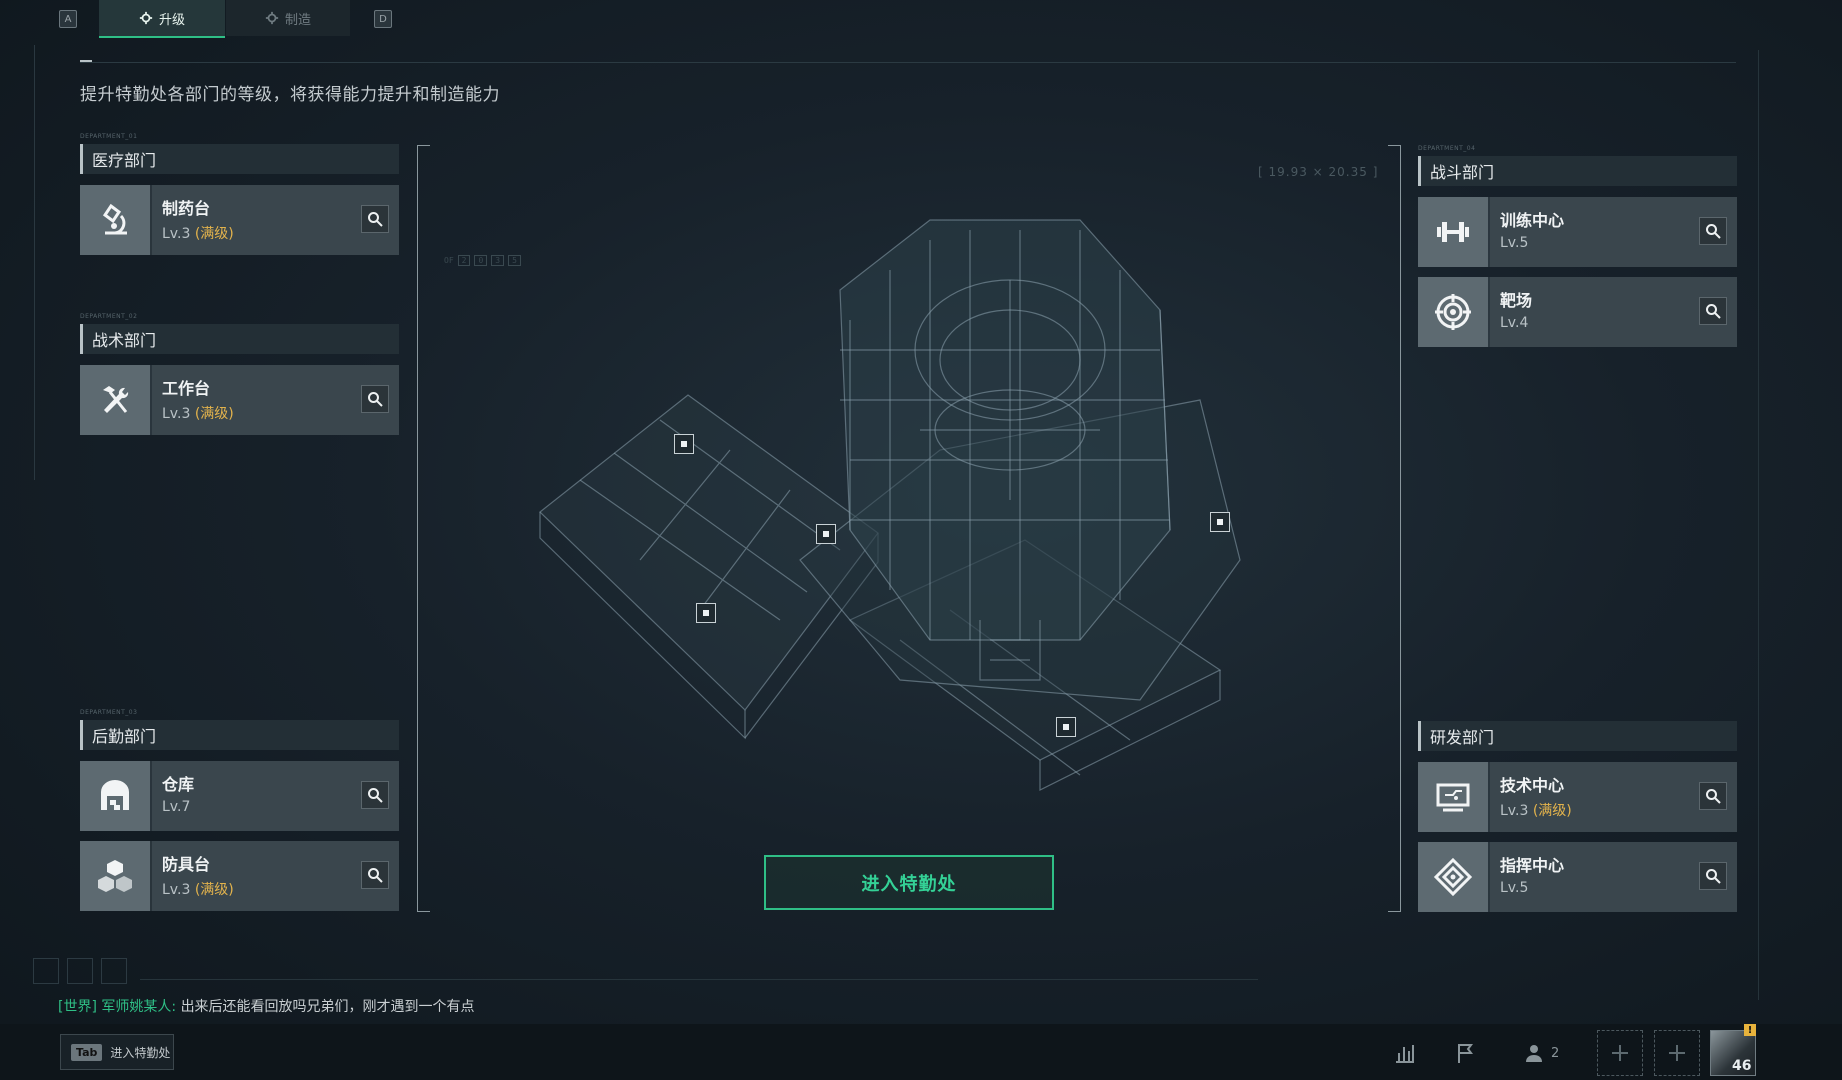 The width and height of the screenshot is (1842, 1080). Describe the element at coordinates (1318, 172) in the screenshot. I see `coordinate-readout: [ 19.93 × 20.35 ]` at that location.